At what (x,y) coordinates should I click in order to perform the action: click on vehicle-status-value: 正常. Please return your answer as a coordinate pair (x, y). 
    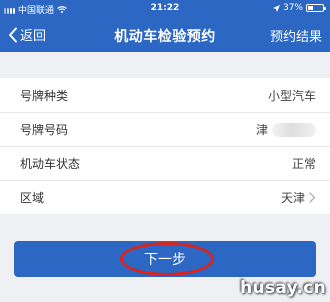
    Looking at the image, I should click on (303, 164).